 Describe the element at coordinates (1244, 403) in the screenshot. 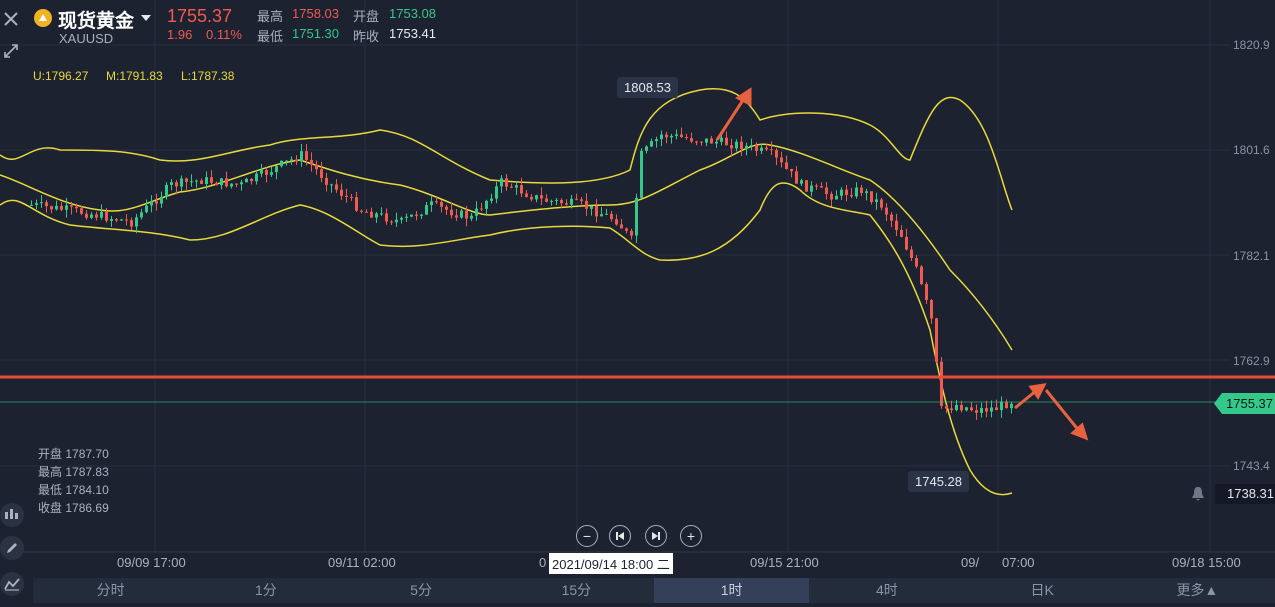

I see `current-price-badge: 1755.37` at that location.